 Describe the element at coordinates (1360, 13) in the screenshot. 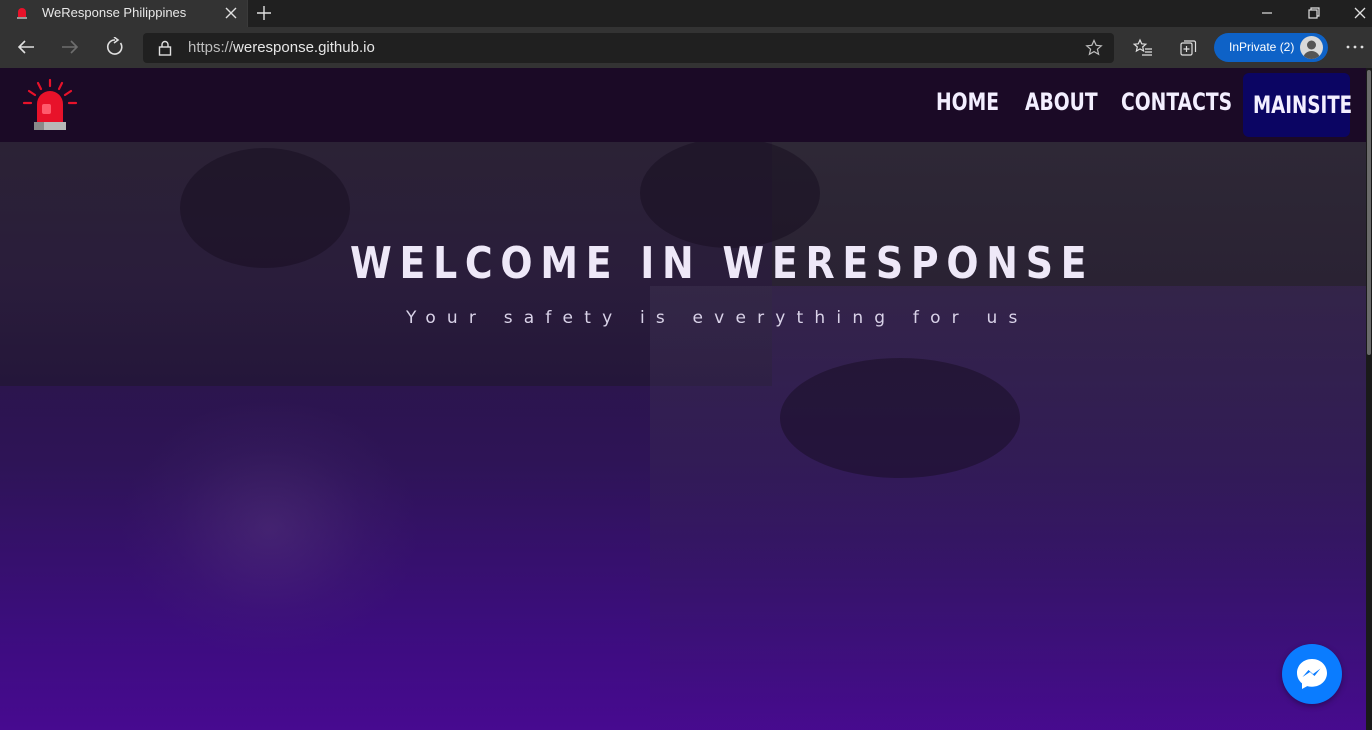

I see `close-window-icon` at that location.